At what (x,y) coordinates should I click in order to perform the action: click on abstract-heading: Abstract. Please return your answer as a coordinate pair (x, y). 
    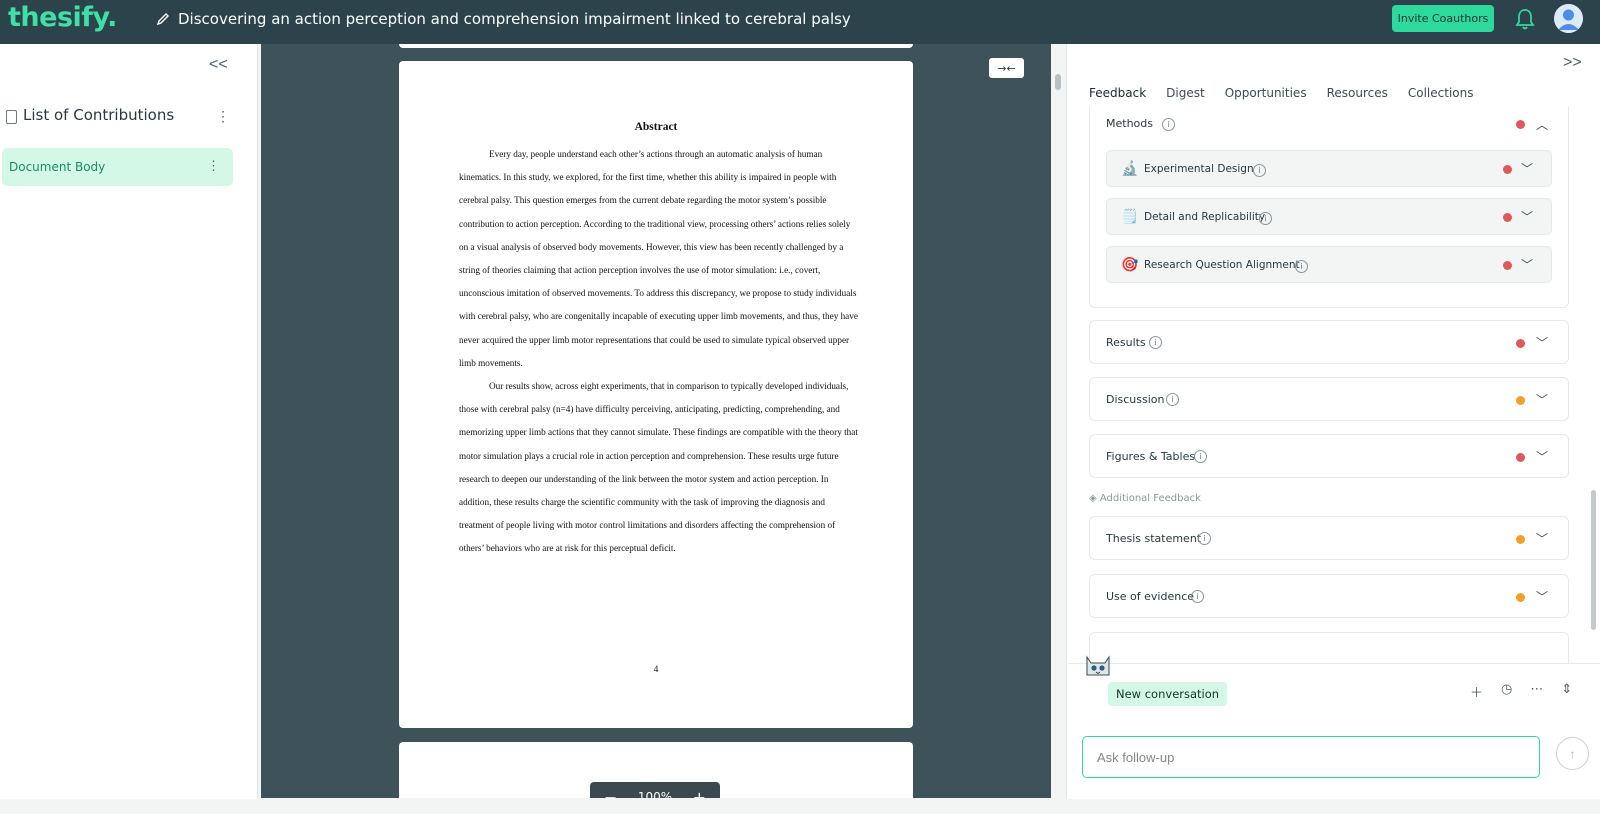
    Looking at the image, I should click on (656, 127).